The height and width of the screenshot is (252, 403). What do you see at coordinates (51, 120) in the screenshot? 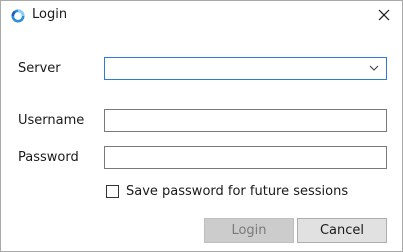
I see `username-label: Username` at bounding box center [51, 120].